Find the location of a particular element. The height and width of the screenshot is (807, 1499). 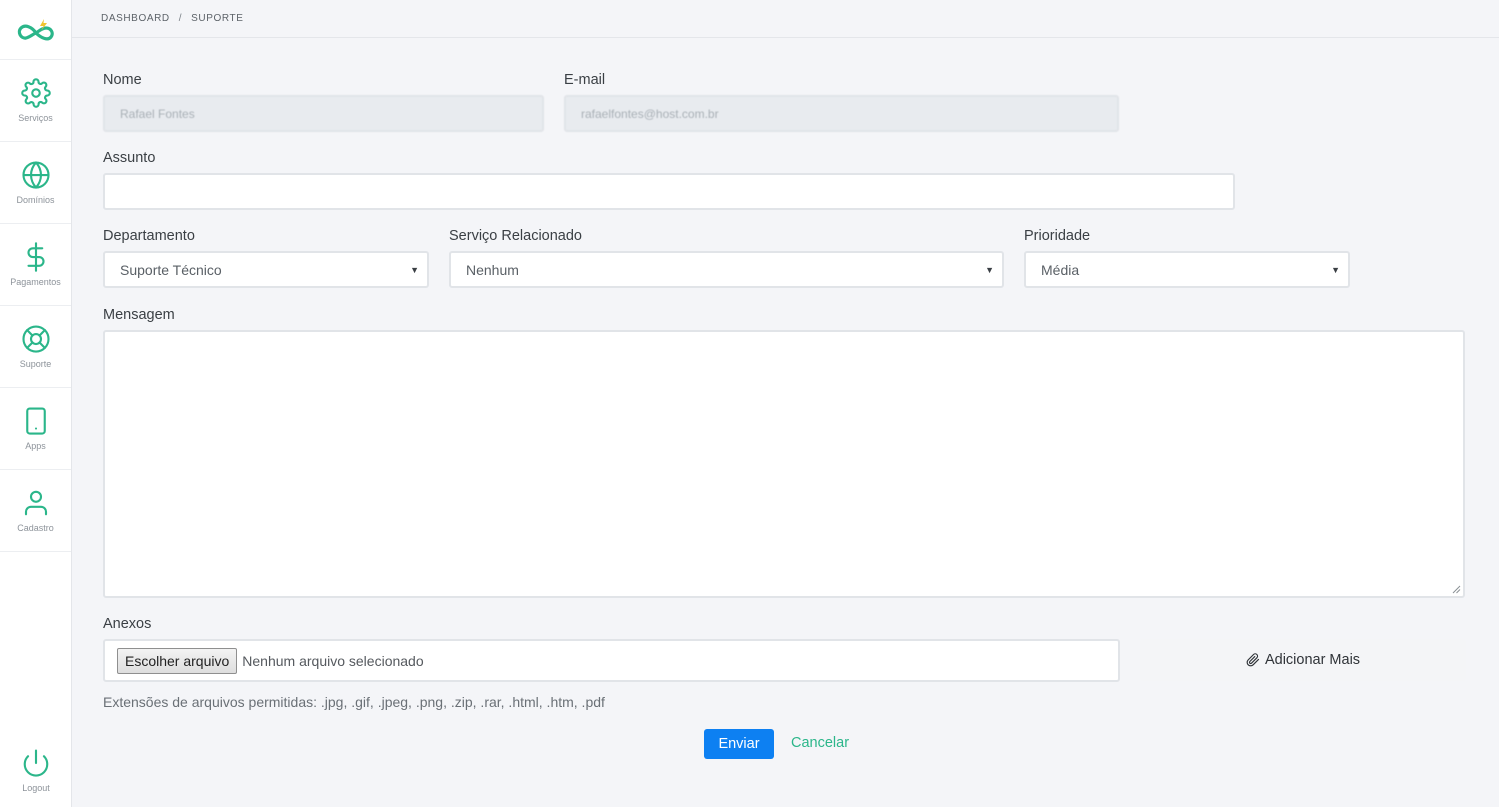

sidebar-item-dominios: Domínios is located at coordinates (35, 183).